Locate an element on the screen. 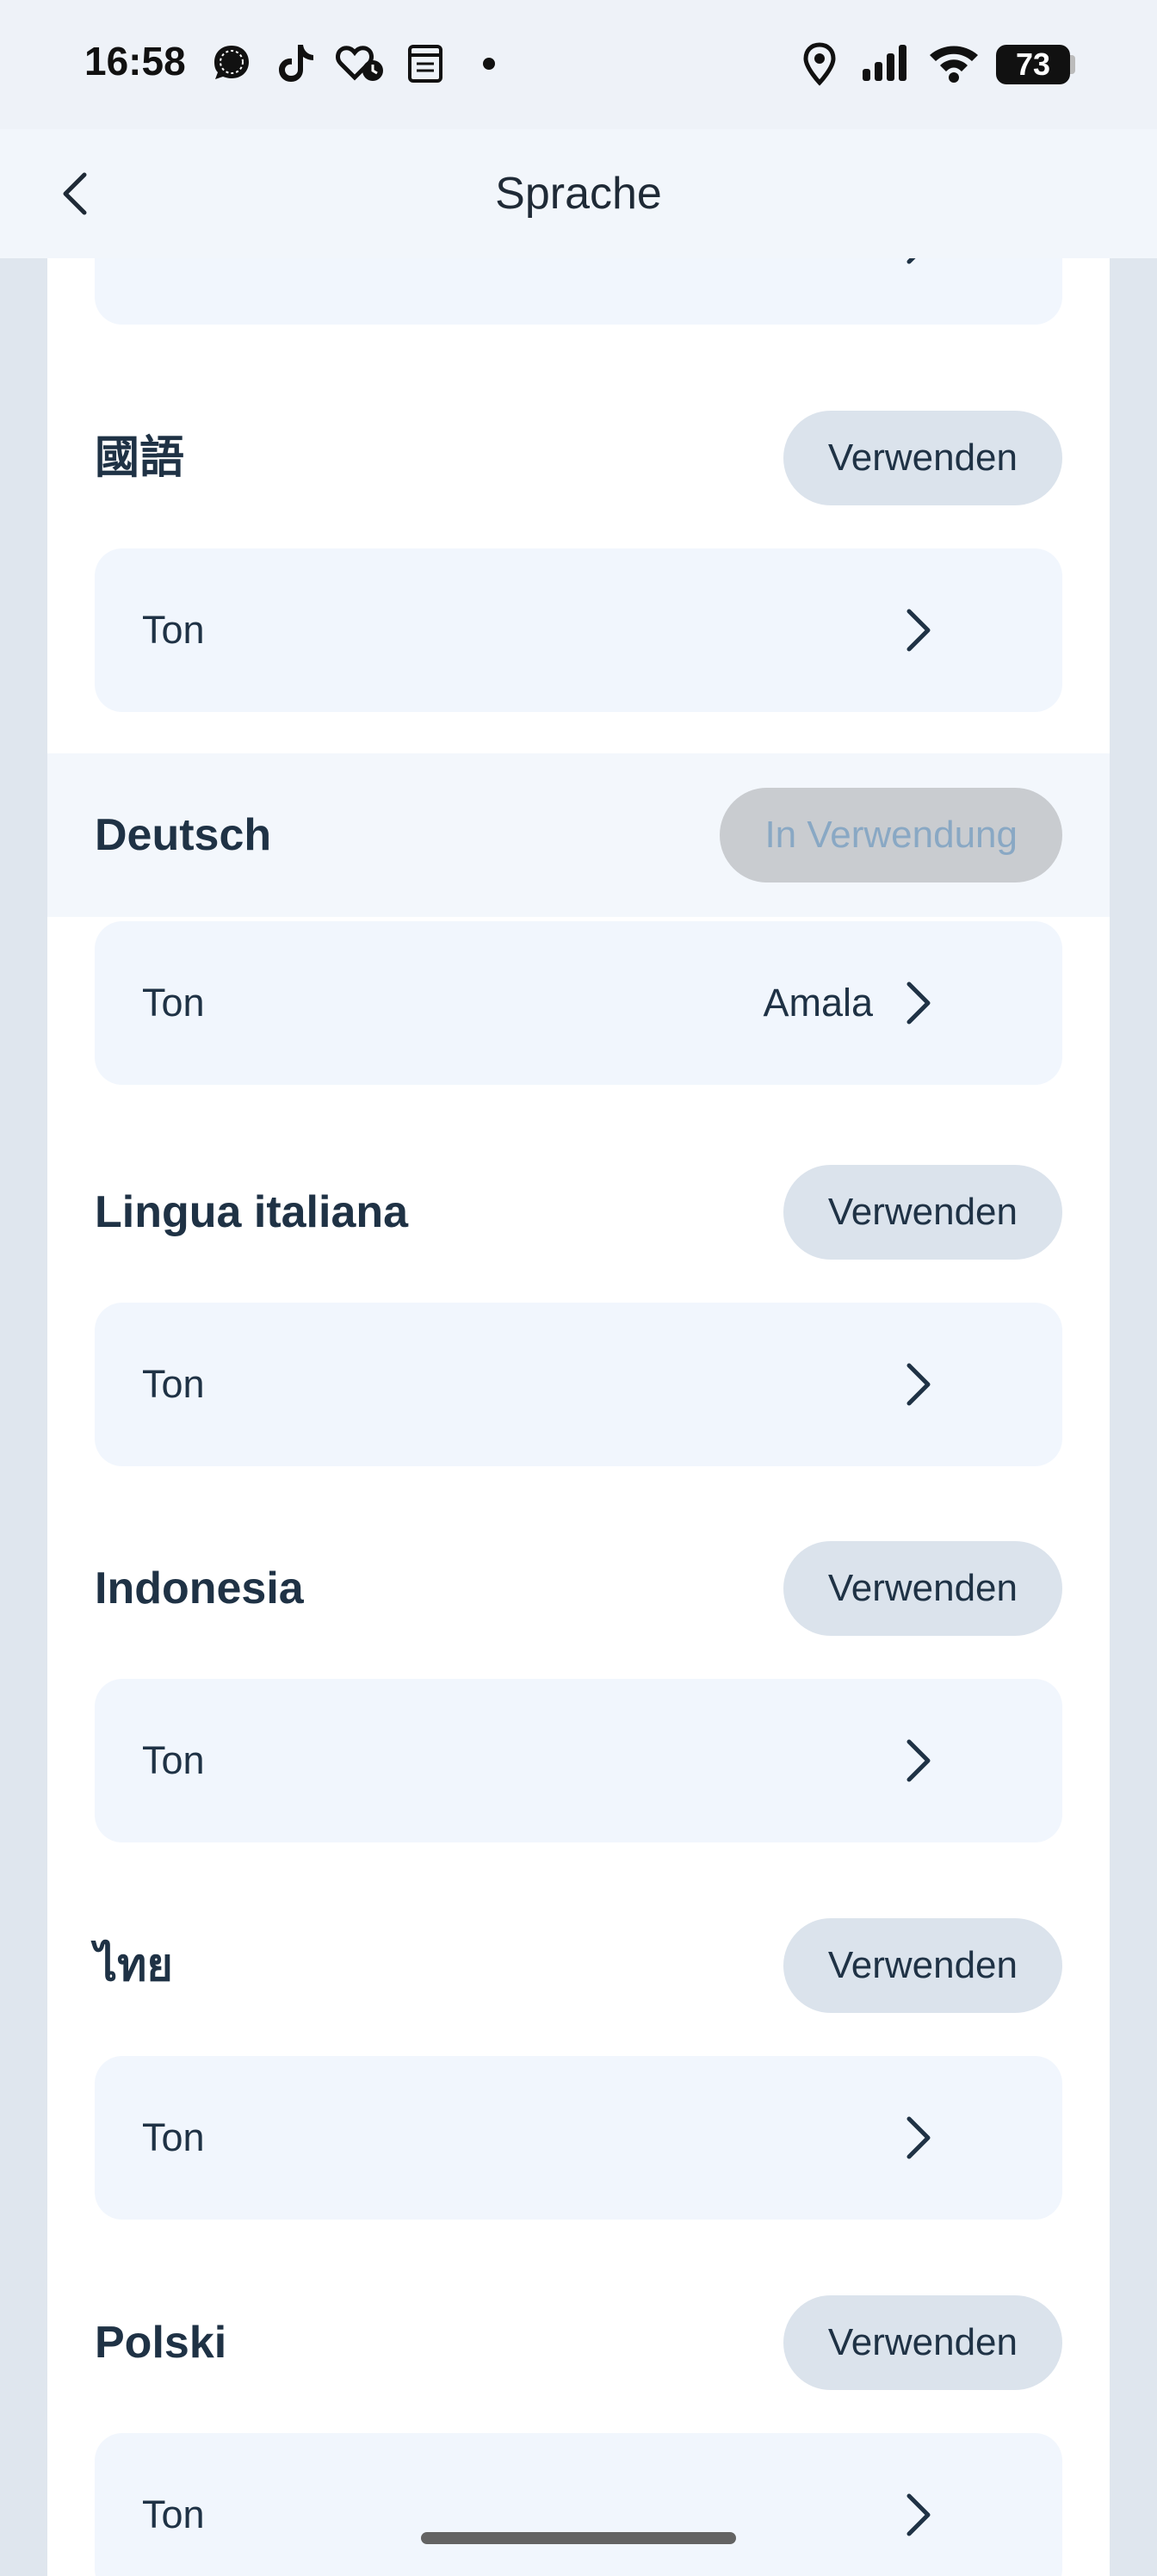 This screenshot has width=1157, height=2576. nav-bar: Sprache is located at coordinates (579, 193).